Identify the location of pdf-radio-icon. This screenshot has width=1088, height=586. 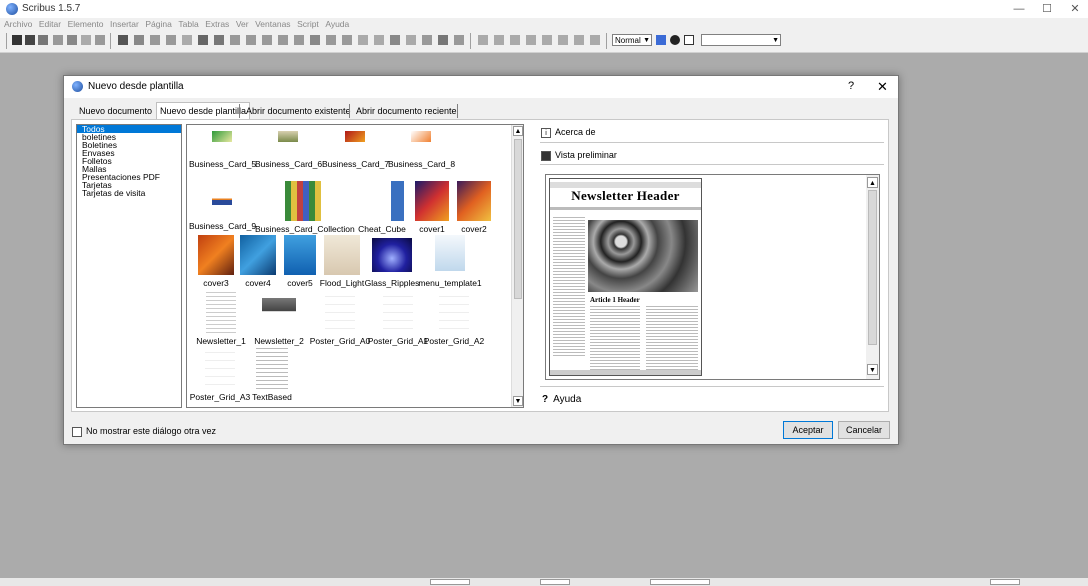
(515, 40).